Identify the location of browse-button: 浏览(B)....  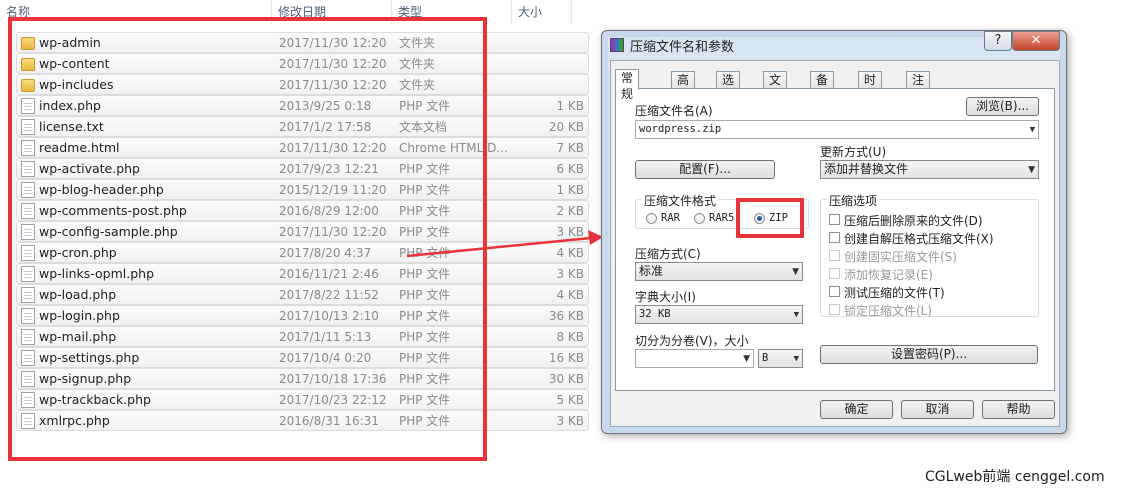
(1002, 106).